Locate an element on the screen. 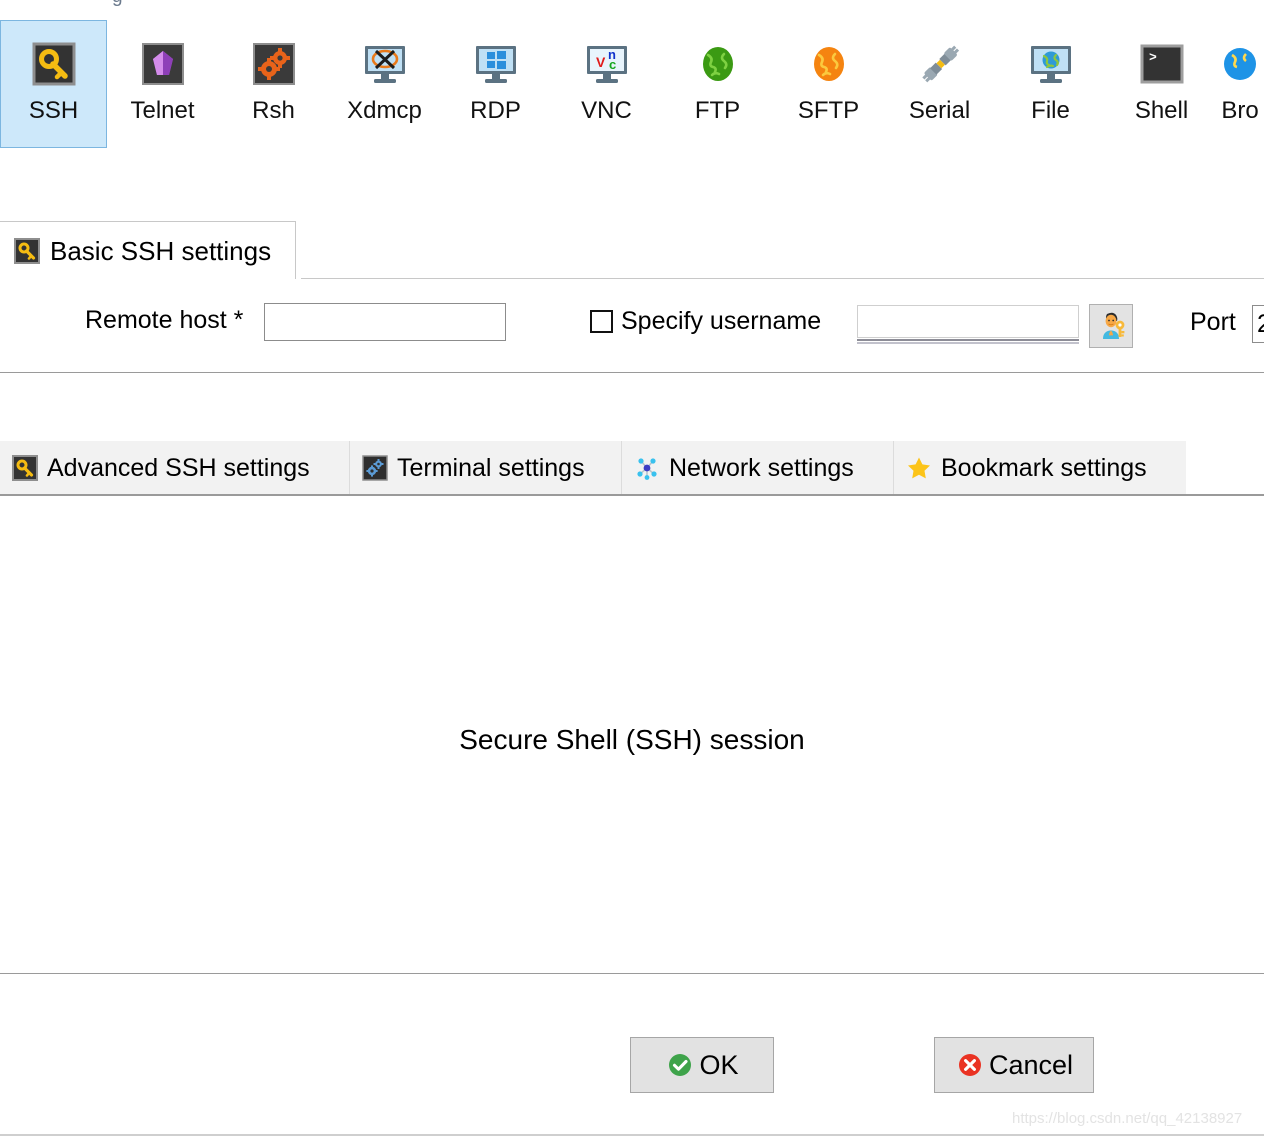  gears-blue-icon is located at coordinates (375, 468).